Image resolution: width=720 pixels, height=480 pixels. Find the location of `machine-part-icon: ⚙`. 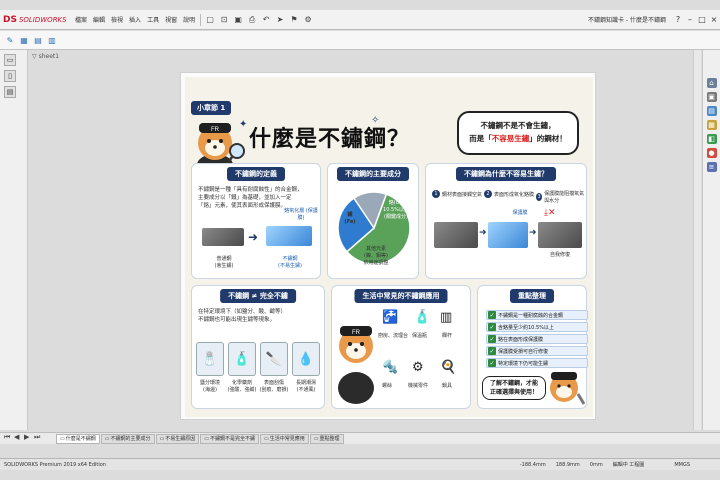

machine-part-icon: ⚙ is located at coordinates (418, 367).